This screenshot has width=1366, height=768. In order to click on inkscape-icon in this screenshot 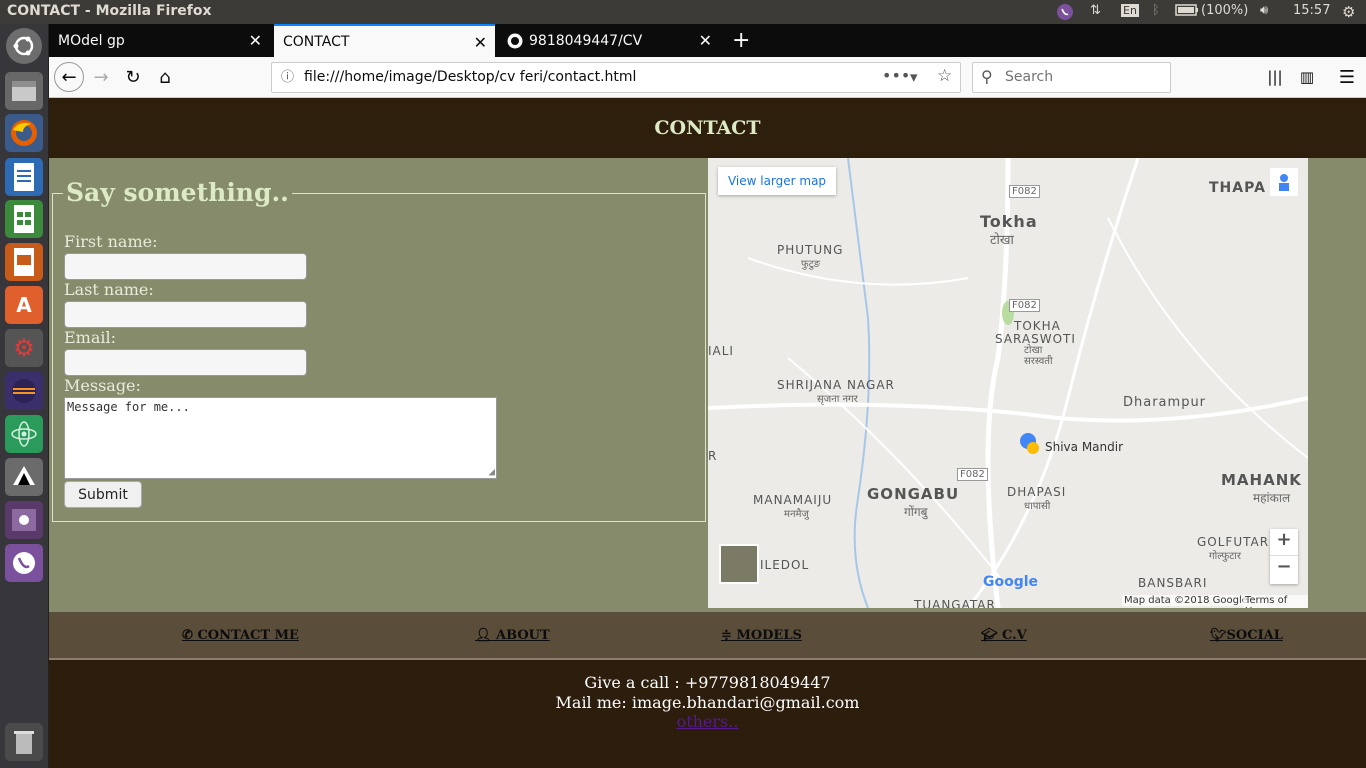, I will do `click(24, 477)`.